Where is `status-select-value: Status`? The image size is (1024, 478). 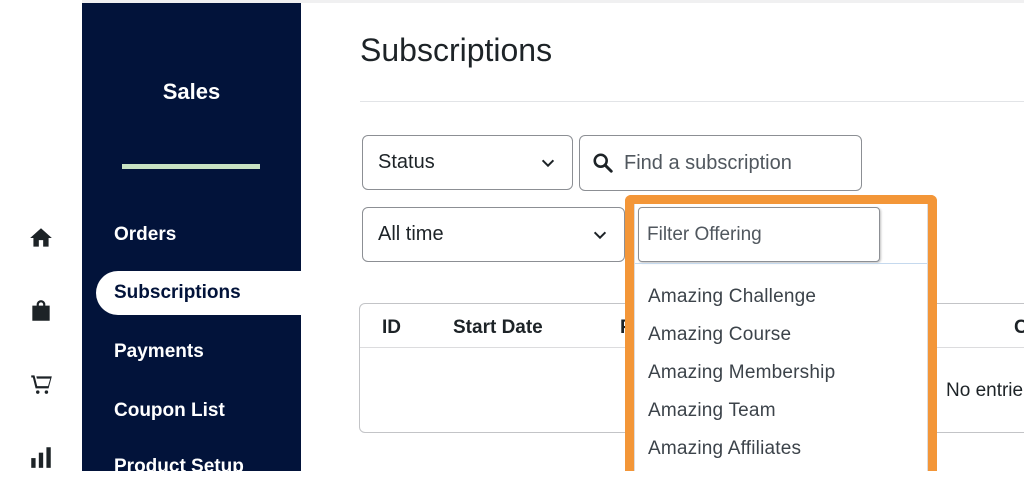 status-select-value: Status is located at coordinates (406, 162).